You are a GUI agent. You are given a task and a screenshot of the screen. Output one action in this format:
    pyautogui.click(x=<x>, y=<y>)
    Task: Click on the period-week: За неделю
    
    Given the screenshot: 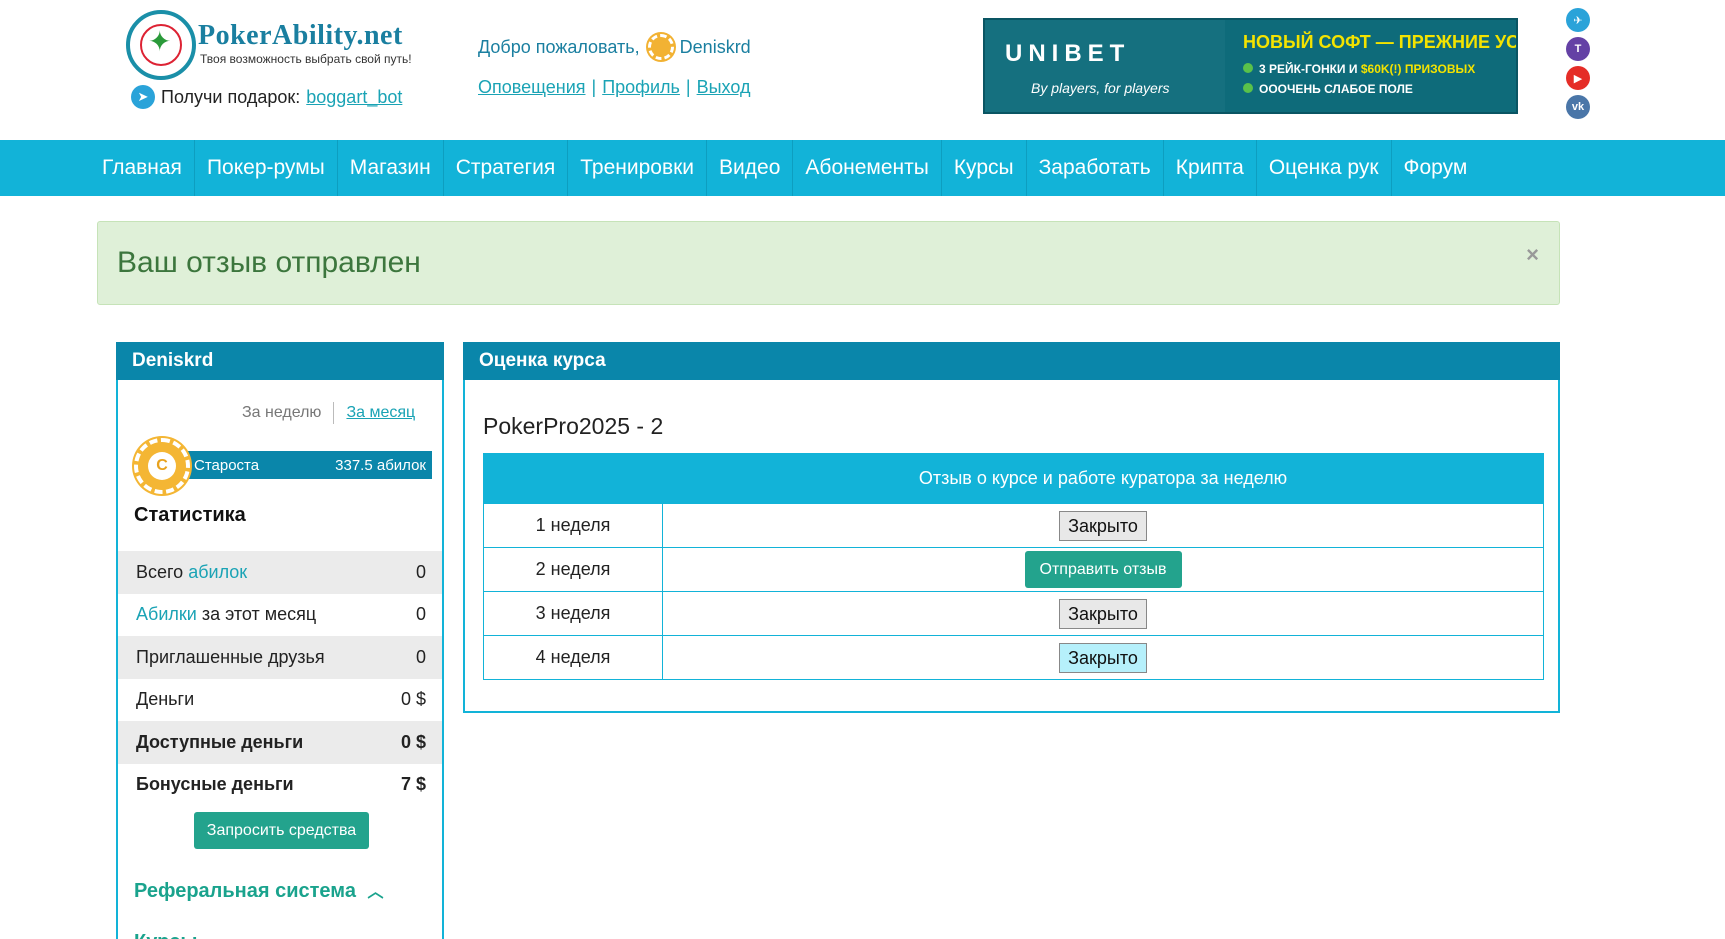 What is the action you would take?
    pyautogui.click(x=281, y=413)
    